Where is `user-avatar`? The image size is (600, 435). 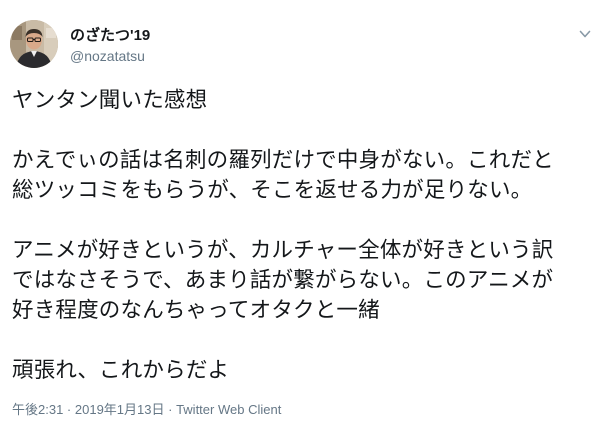 user-avatar is located at coordinates (34, 44).